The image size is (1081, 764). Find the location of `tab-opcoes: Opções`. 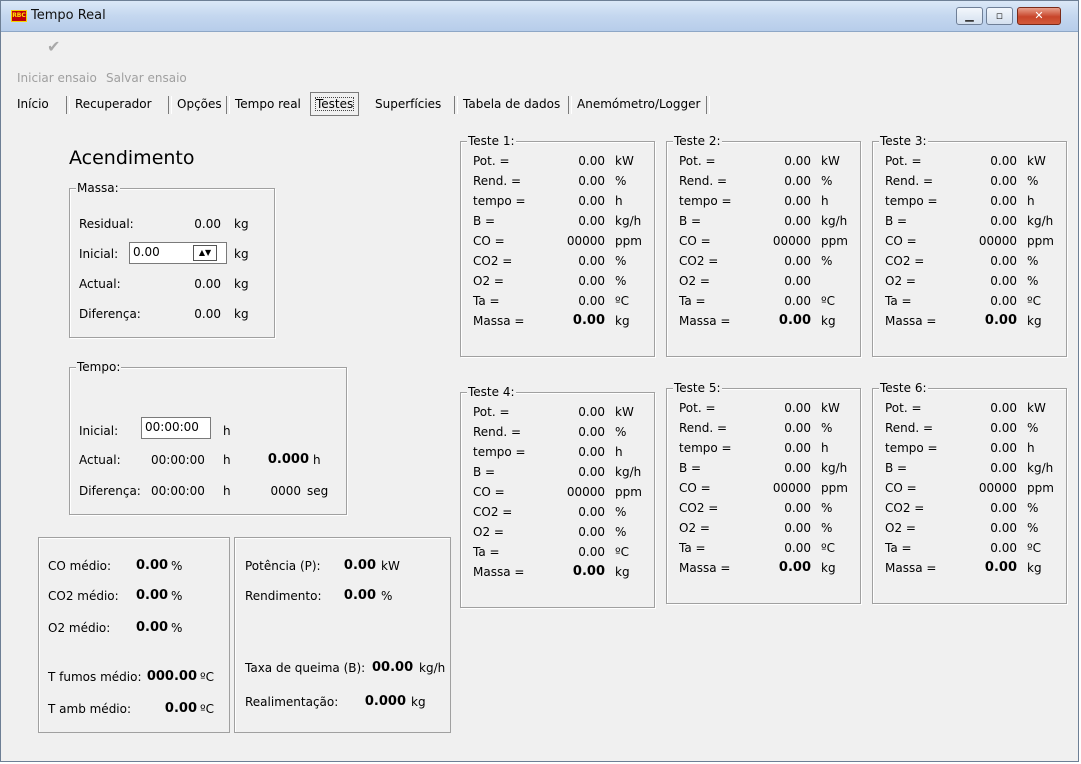

tab-opcoes: Opções is located at coordinates (199, 104).